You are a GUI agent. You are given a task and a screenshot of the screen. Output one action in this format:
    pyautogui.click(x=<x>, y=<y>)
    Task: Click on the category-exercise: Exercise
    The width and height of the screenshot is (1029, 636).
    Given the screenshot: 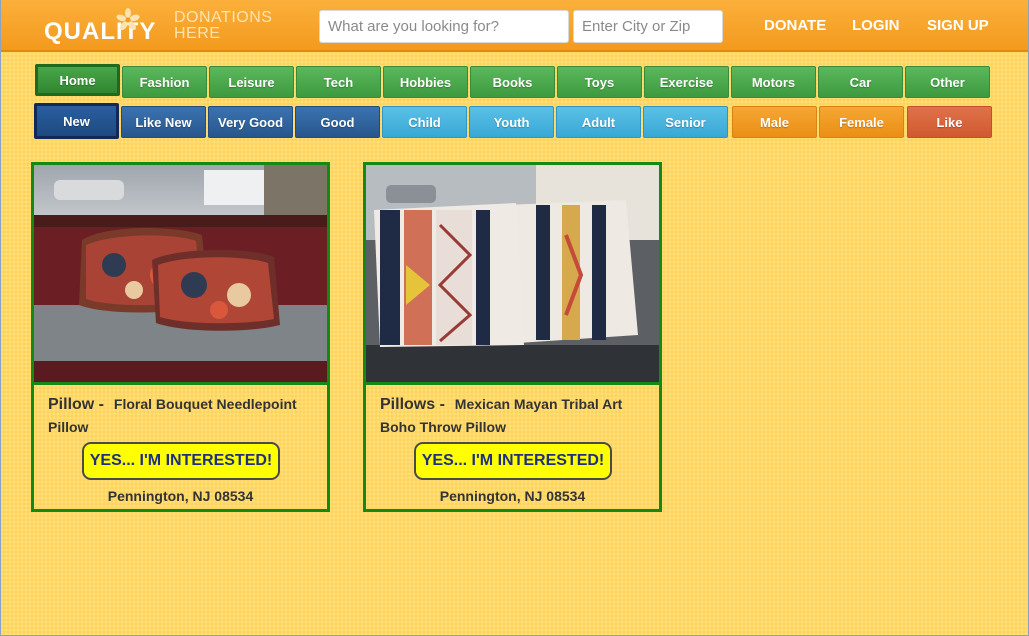 What is the action you would take?
    pyautogui.click(x=686, y=82)
    